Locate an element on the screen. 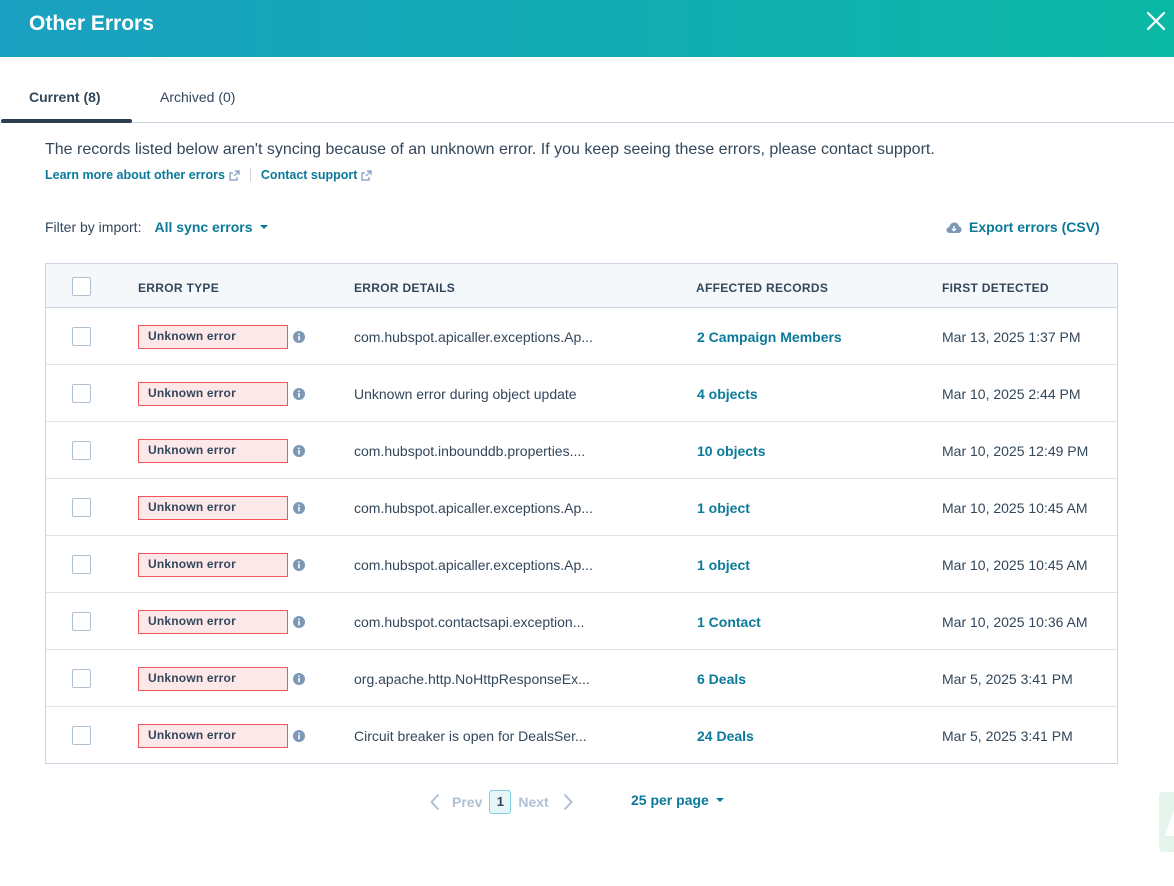 Image resolution: width=1174 pixels, height=886 pixels. first-detected-cell: Mar 10, 2025 2:44 PM is located at coordinates (1011, 394).